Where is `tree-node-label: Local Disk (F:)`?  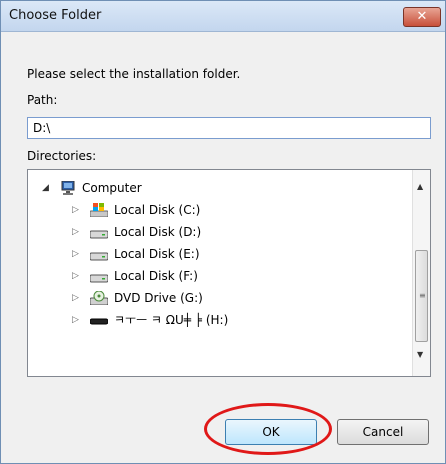 tree-node-label: Local Disk (F:) is located at coordinates (156, 276).